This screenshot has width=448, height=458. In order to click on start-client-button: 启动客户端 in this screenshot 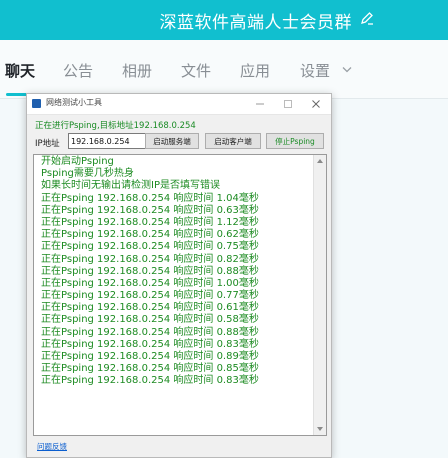, I will do `click(233, 141)`.